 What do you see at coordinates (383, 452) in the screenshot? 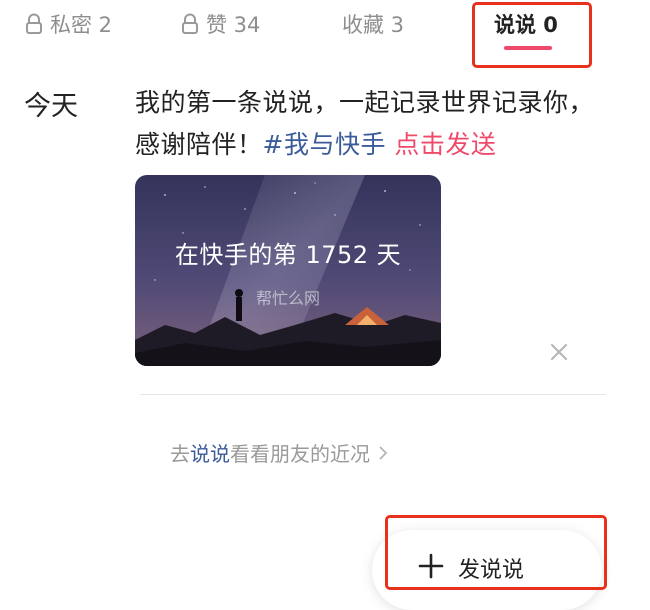
I see `chevron-right-icon` at bounding box center [383, 452].